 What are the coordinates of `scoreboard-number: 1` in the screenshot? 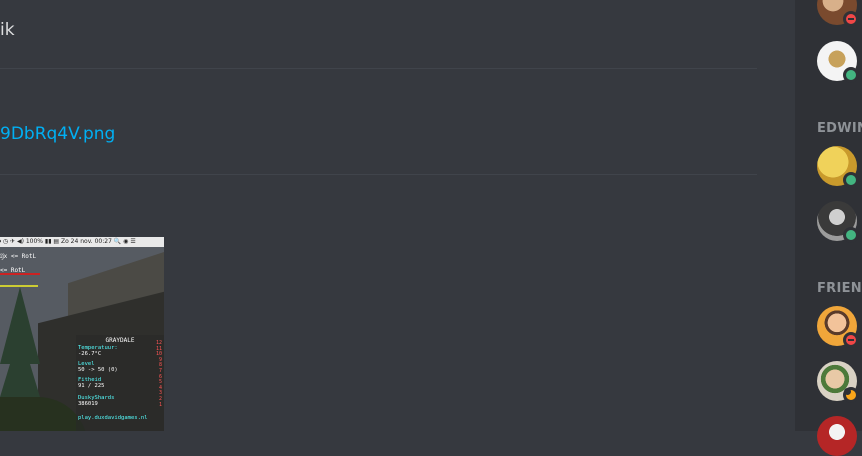 It's located at (160, 404).